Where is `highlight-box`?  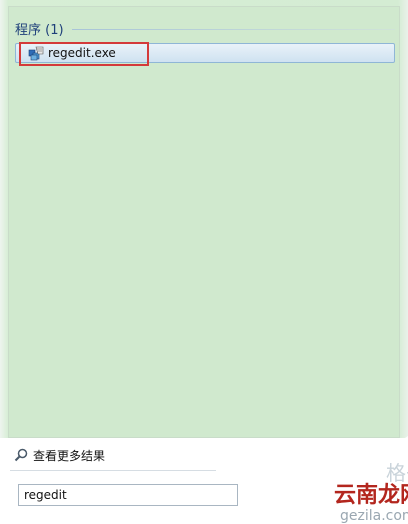 highlight-box is located at coordinates (84, 54).